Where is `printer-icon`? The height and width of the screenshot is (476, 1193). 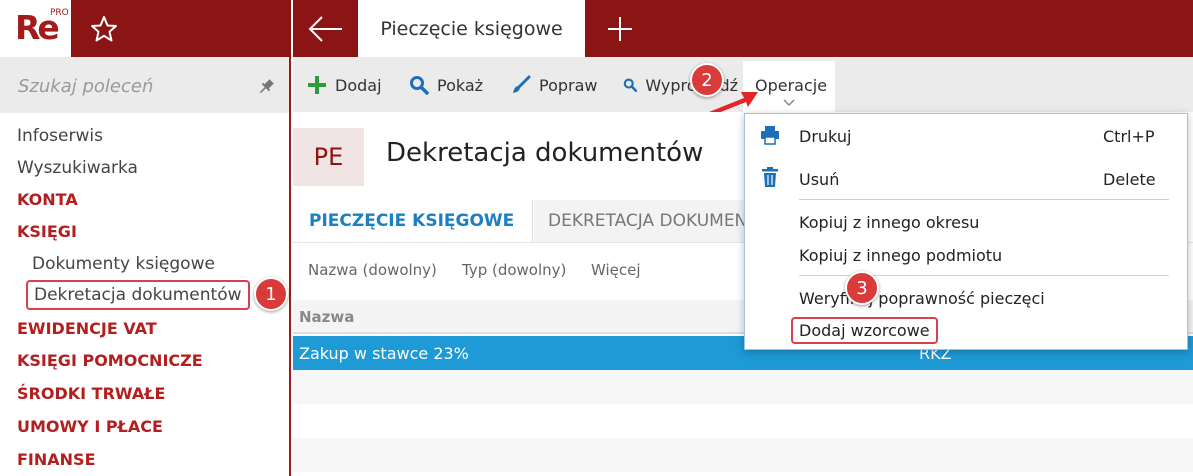 printer-icon is located at coordinates (770, 135).